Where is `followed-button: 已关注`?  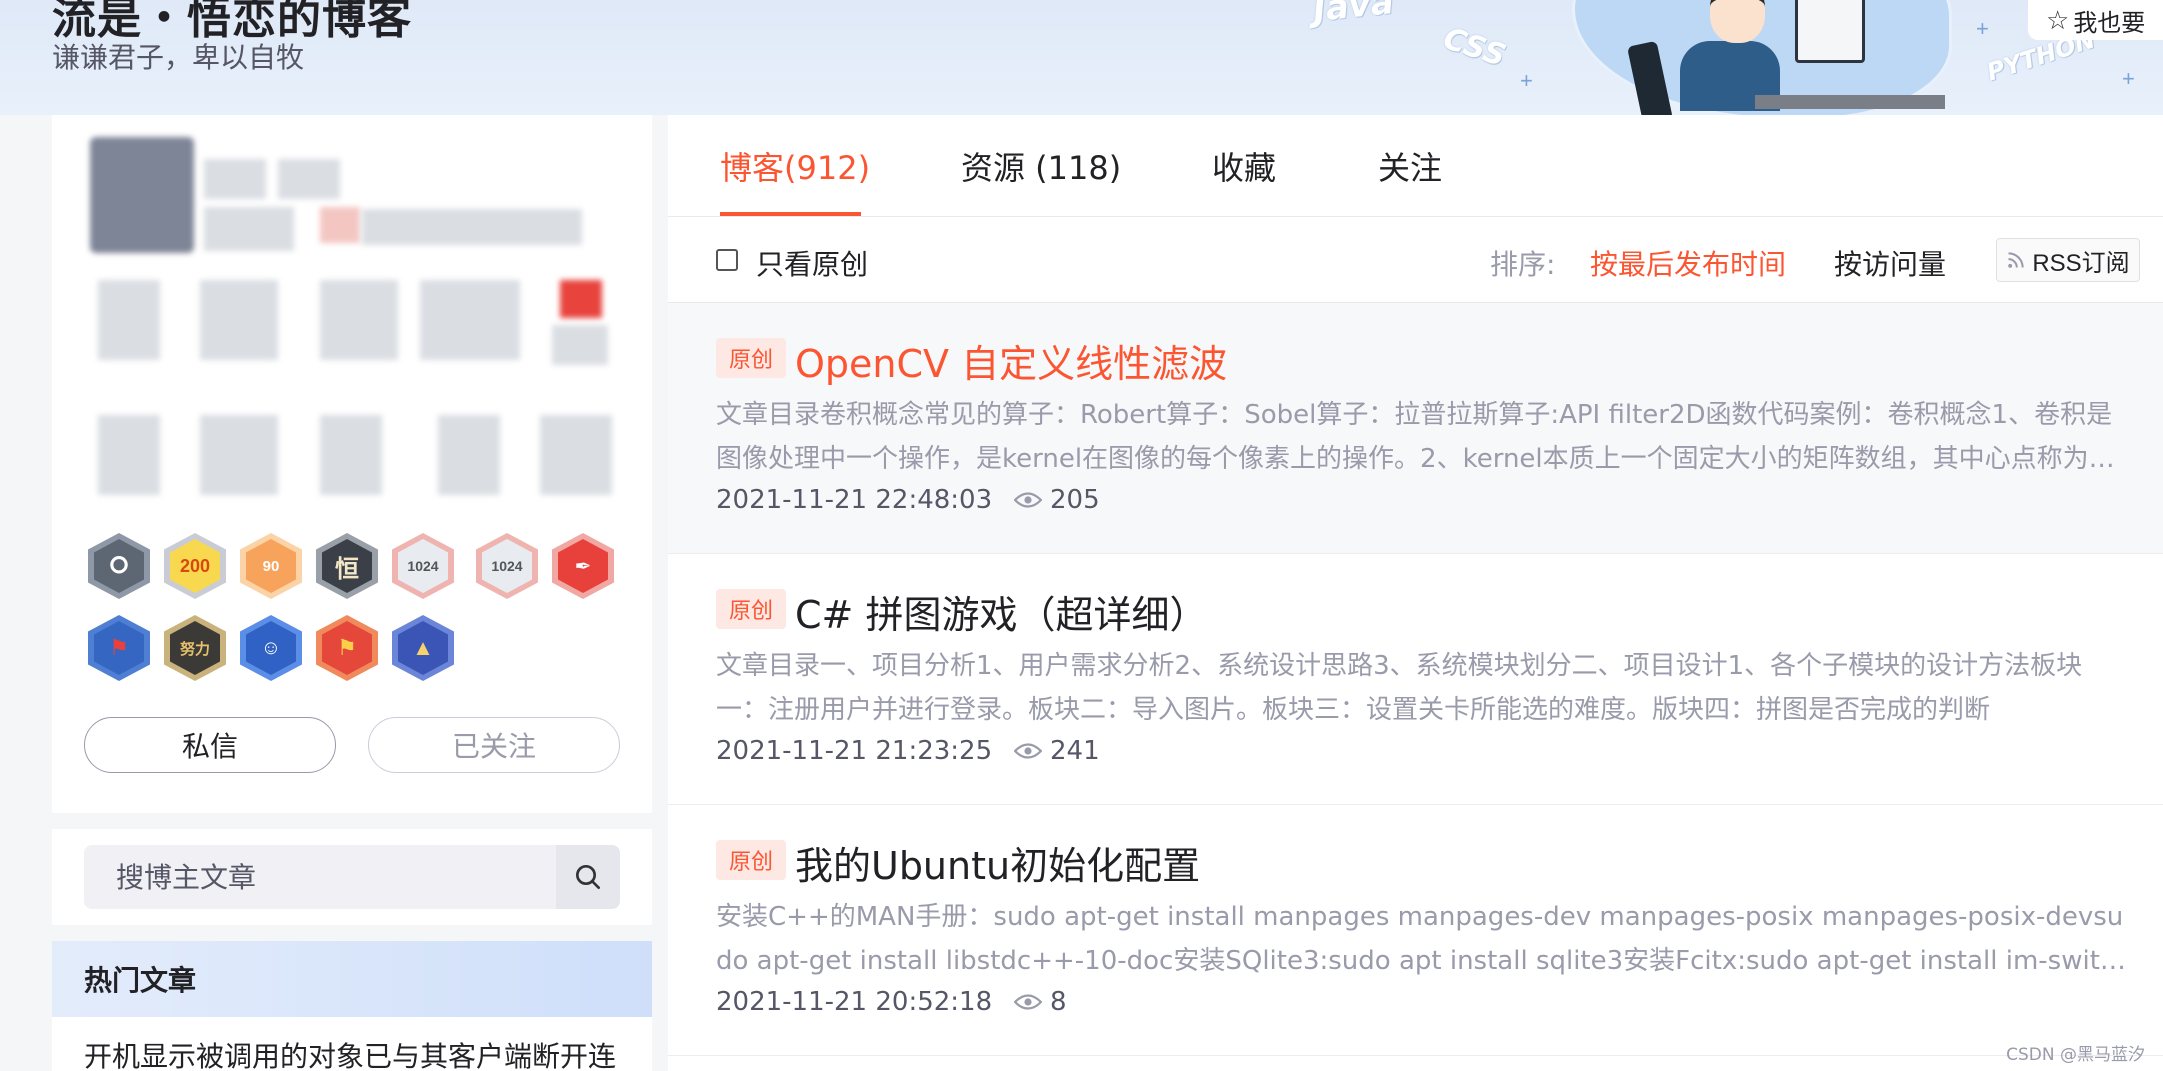
followed-button: 已关注 is located at coordinates (494, 745).